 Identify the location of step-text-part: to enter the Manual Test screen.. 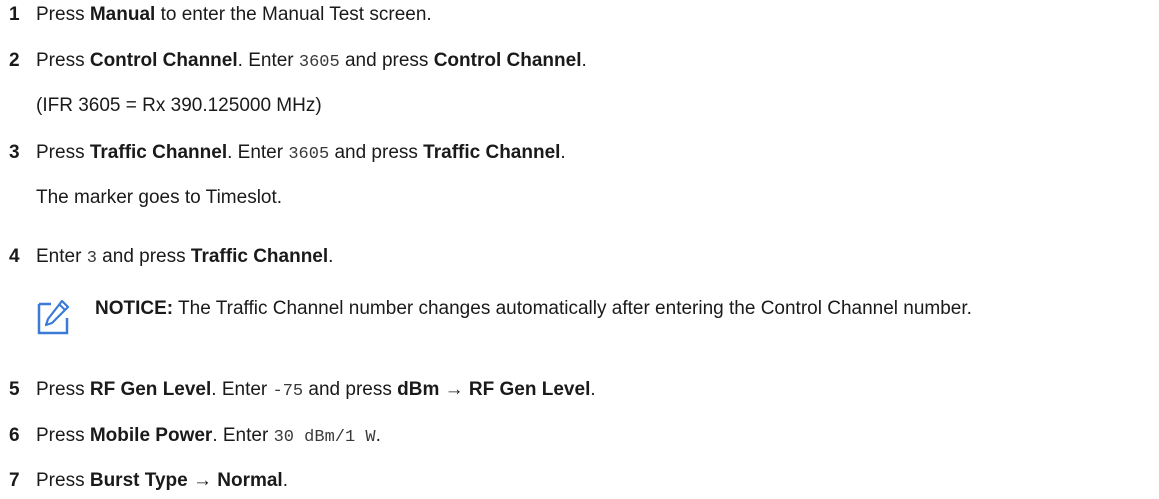
(293, 14).